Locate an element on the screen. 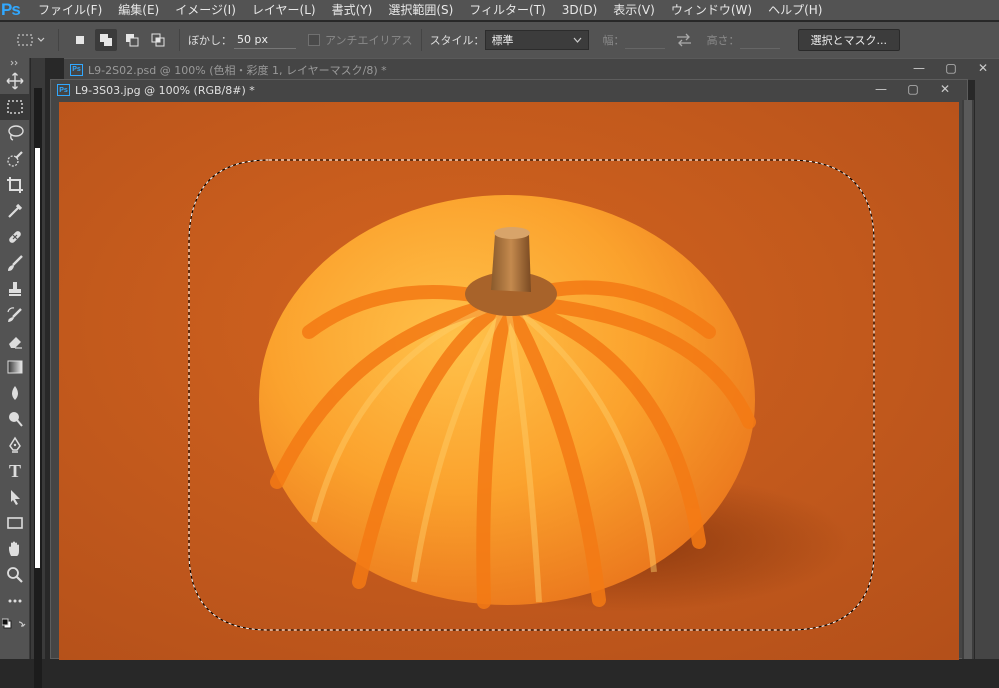 The height and width of the screenshot is (688, 999). feather-input: 50 px is located at coordinates (265, 40).